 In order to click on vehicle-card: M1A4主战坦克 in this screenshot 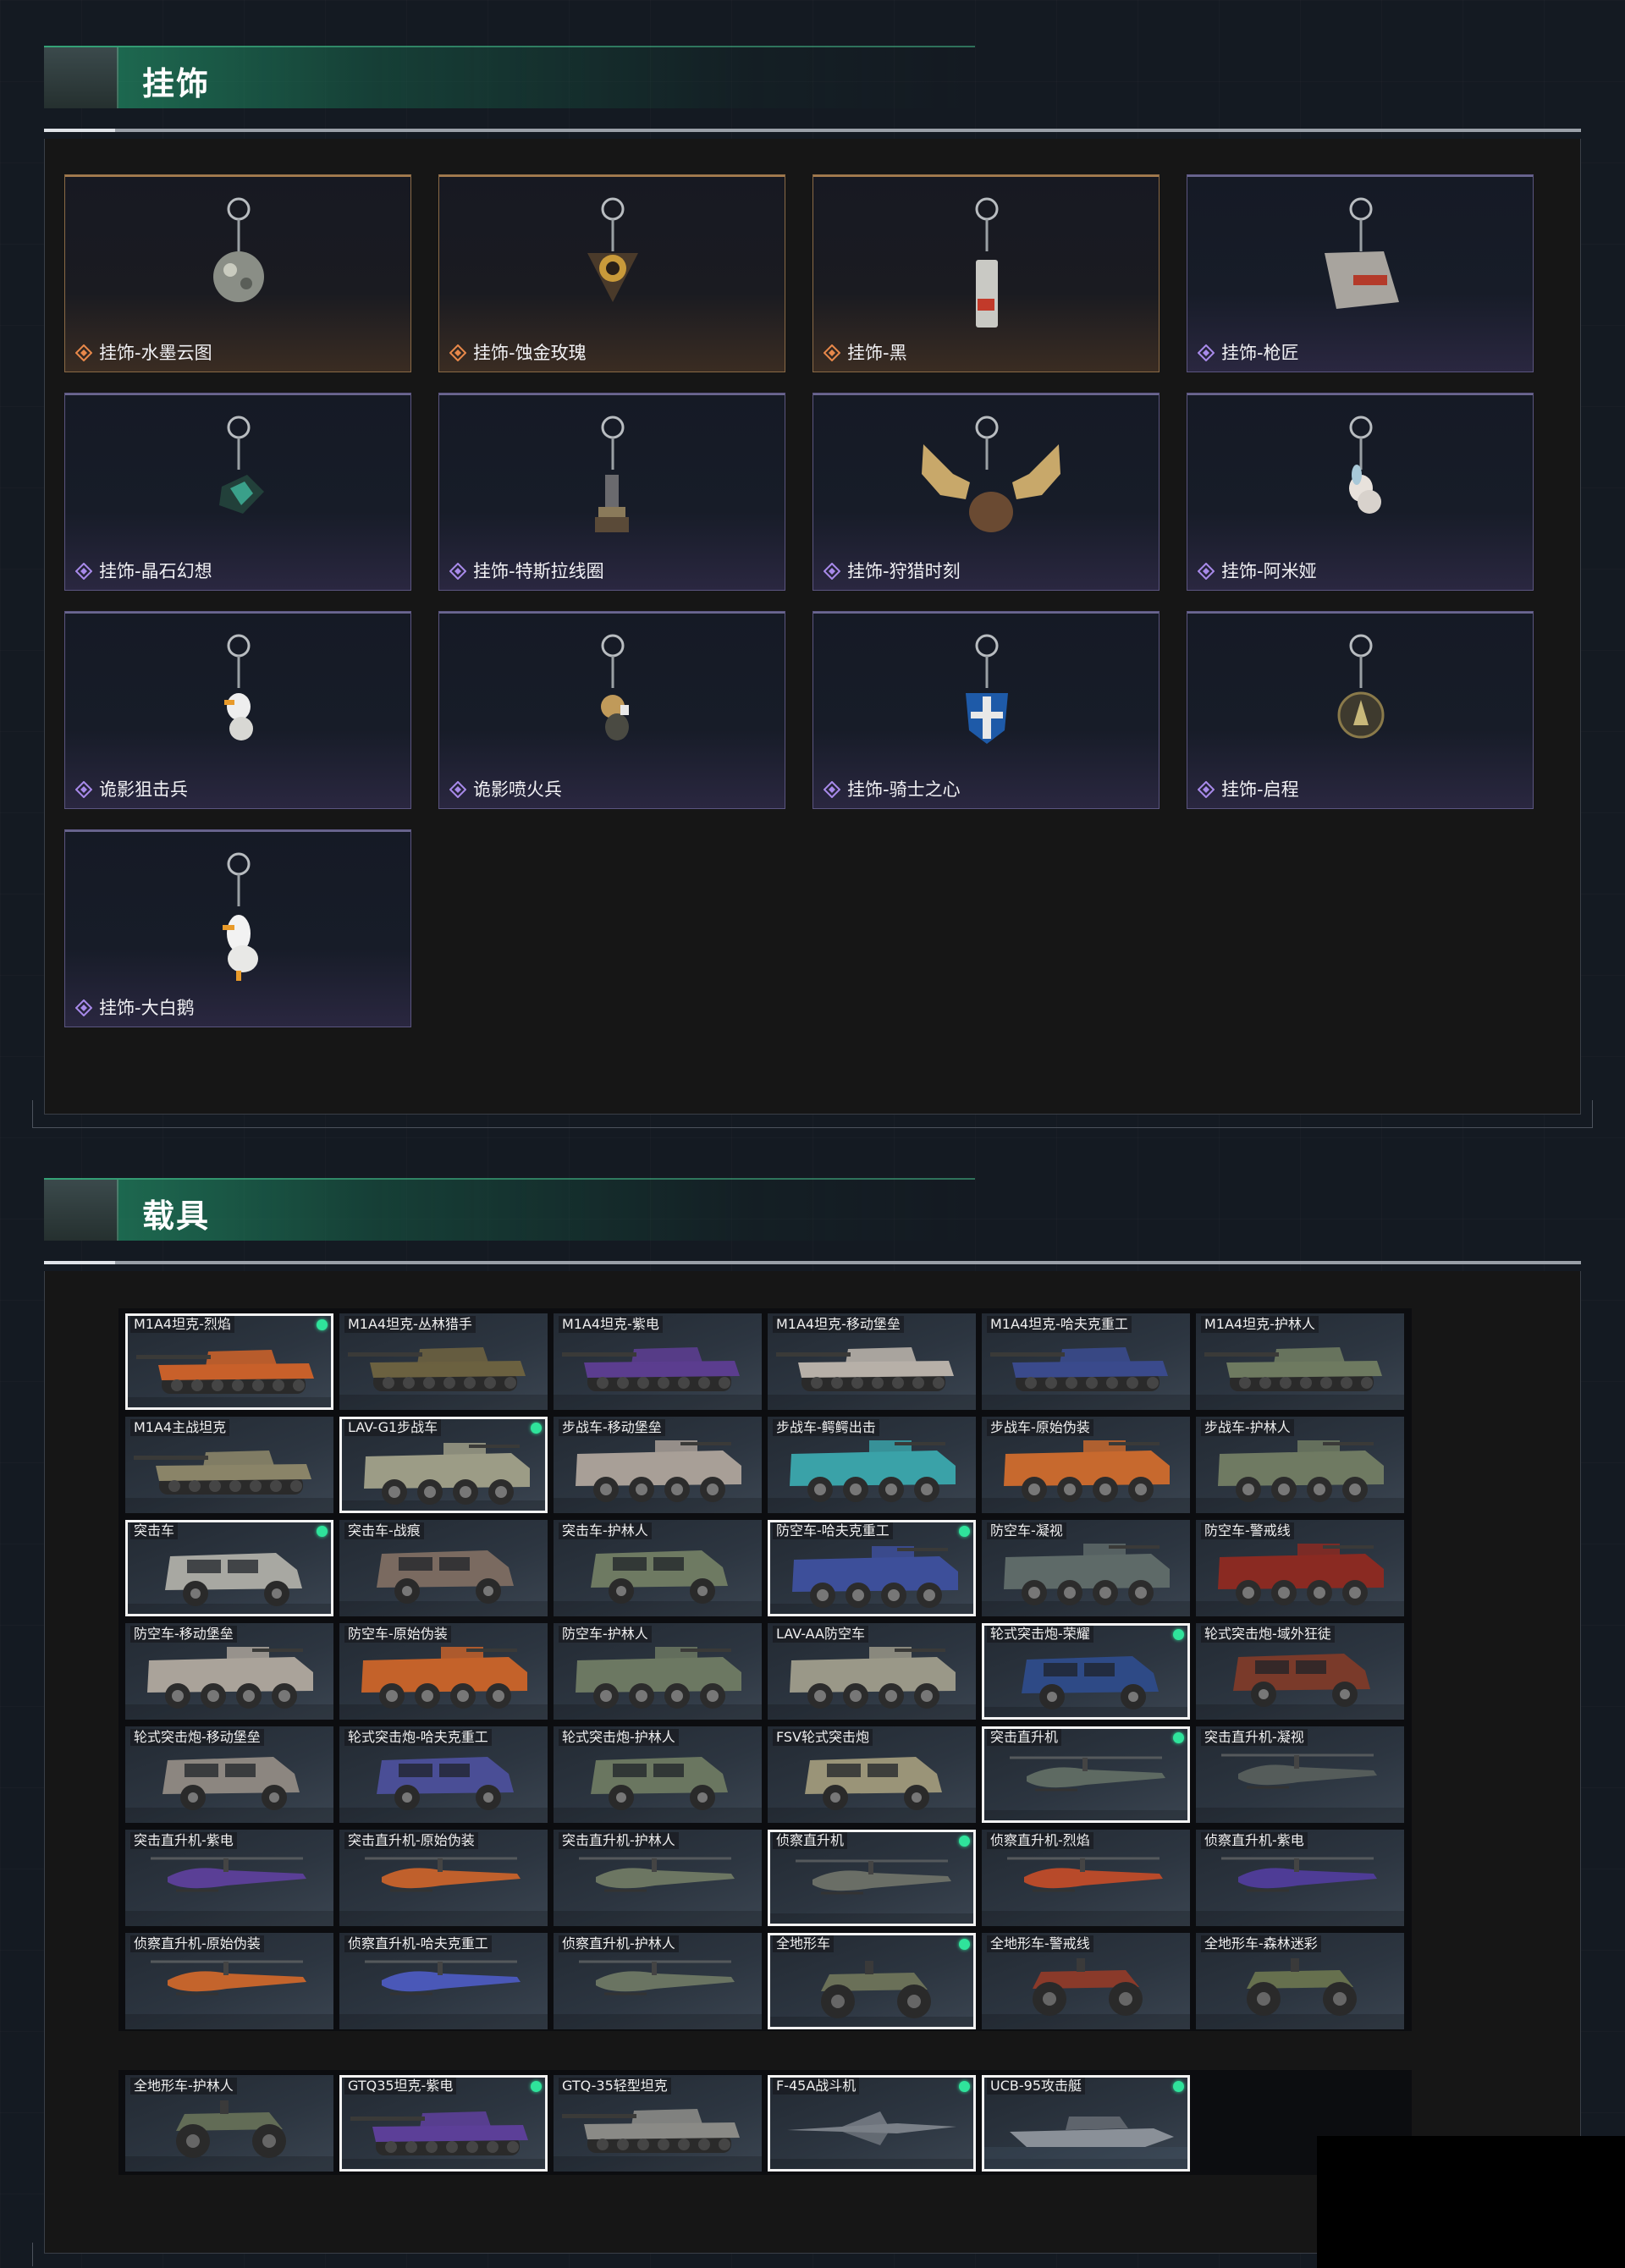, I will do `click(229, 1465)`.